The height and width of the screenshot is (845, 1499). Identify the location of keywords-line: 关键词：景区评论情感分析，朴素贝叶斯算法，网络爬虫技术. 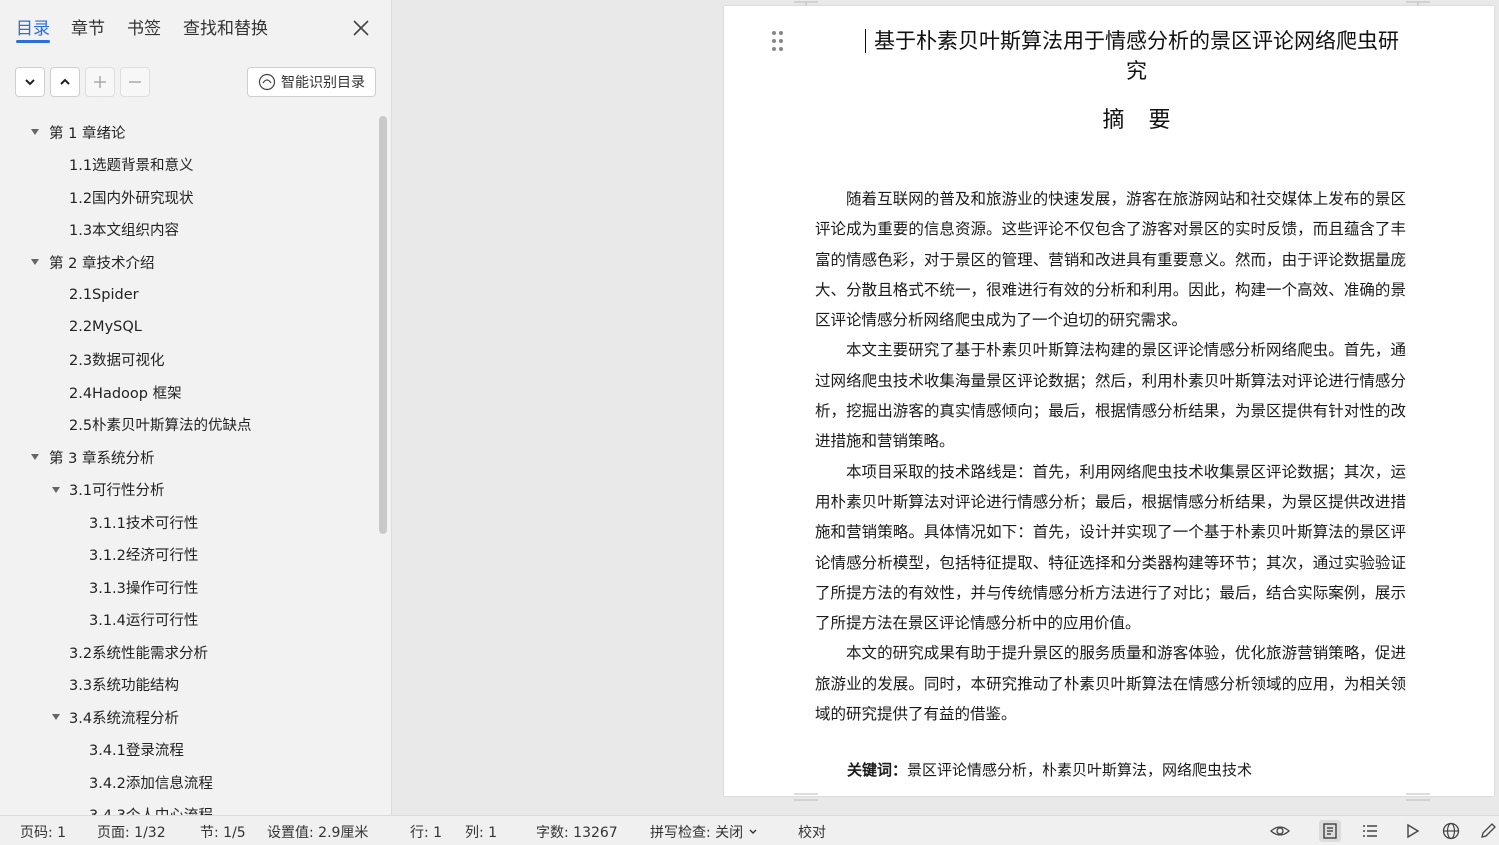
(1049, 769).